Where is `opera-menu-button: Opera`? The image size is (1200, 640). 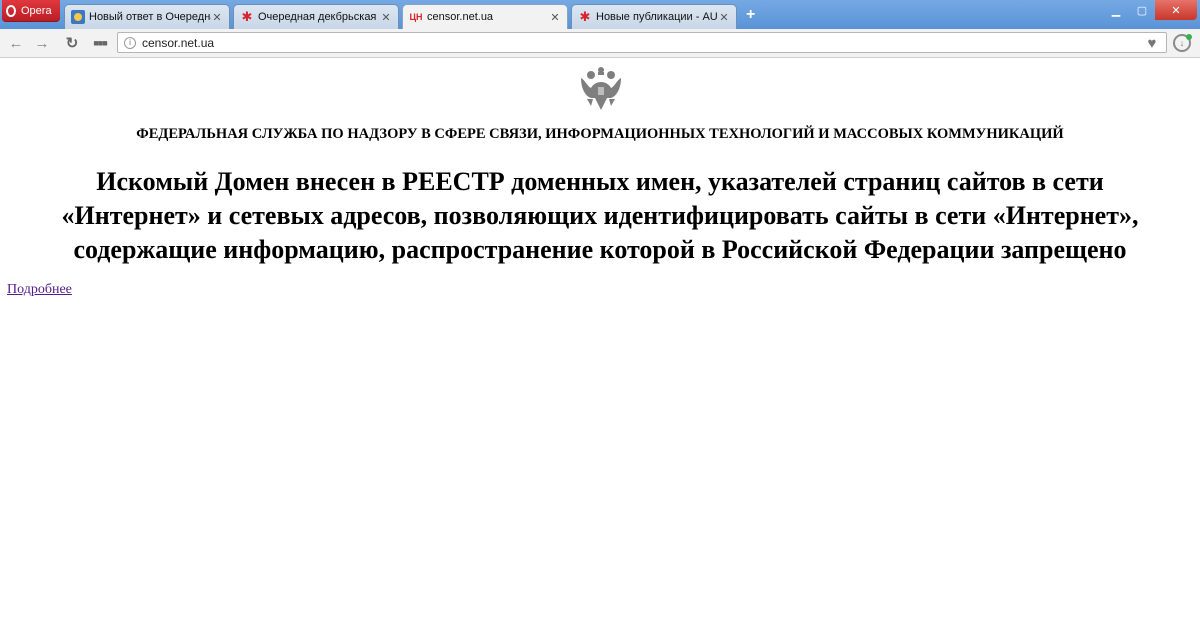
opera-menu-button: Opera is located at coordinates (31, 11).